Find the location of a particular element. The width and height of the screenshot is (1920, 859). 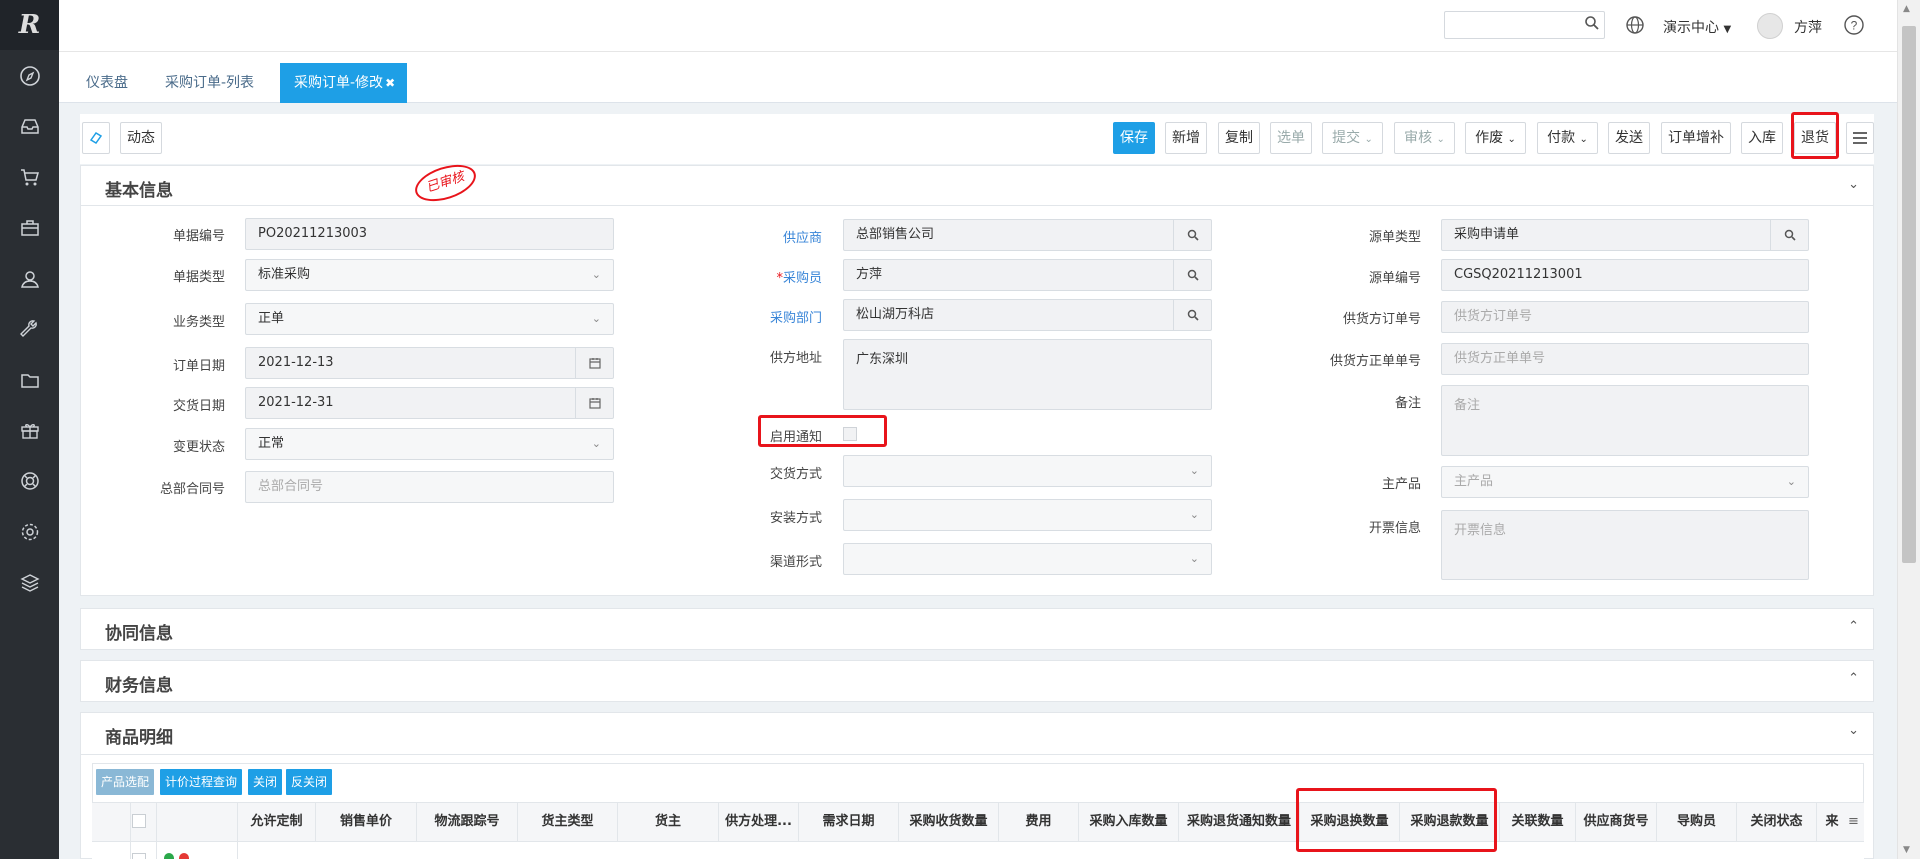

send-button: 发送 is located at coordinates (1629, 138).